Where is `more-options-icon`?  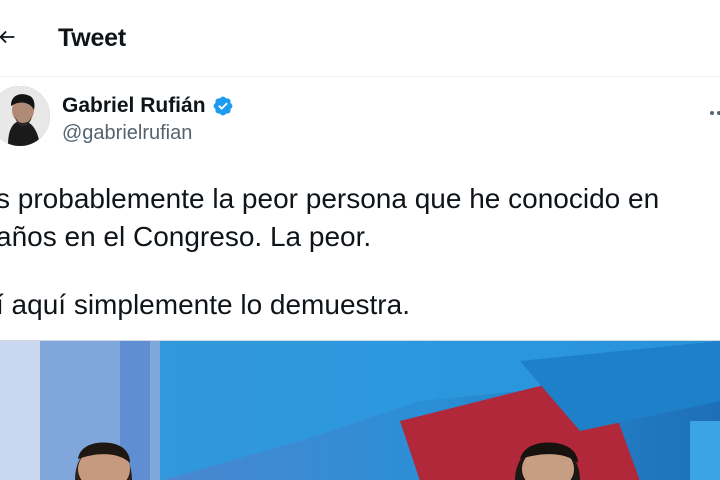 more-options-icon is located at coordinates (714, 112).